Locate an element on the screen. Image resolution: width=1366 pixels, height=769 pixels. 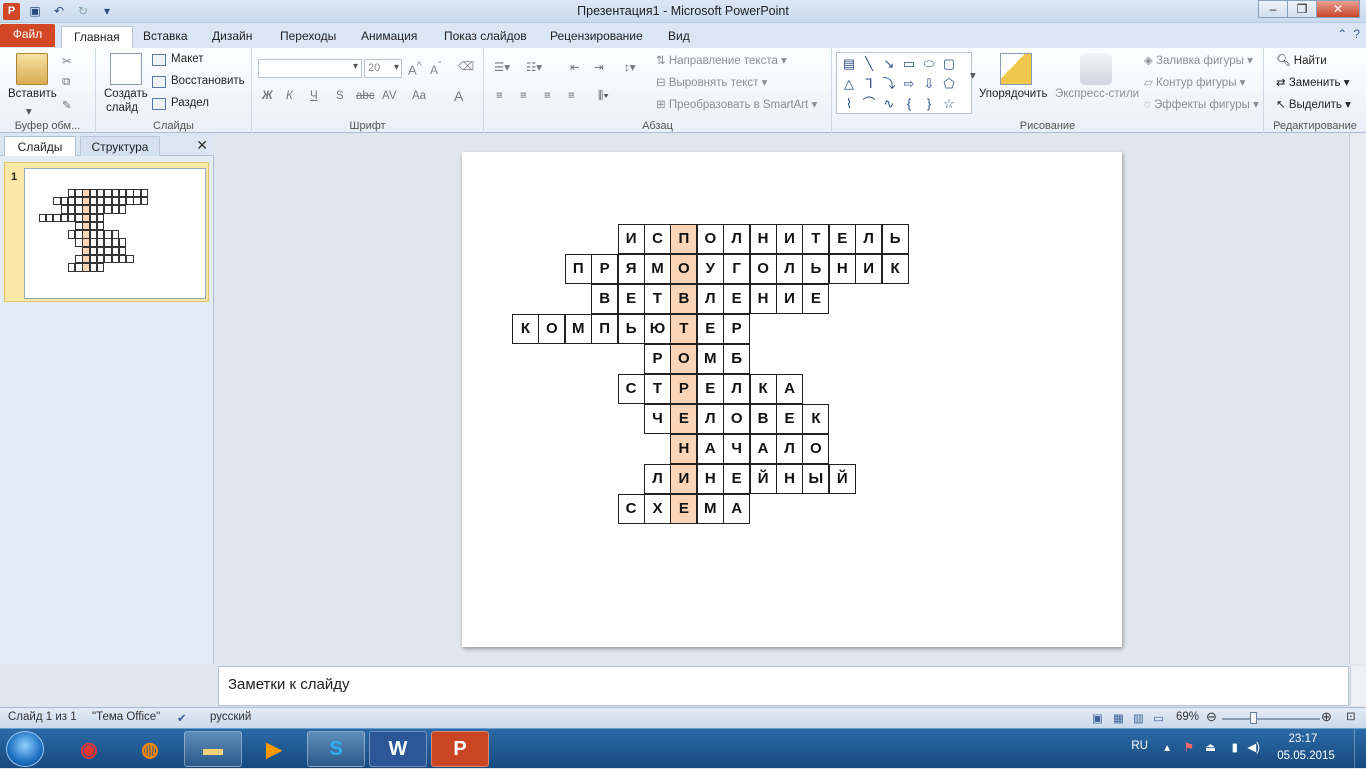
align-center-icon: ≡ is located at coordinates (523, 96).